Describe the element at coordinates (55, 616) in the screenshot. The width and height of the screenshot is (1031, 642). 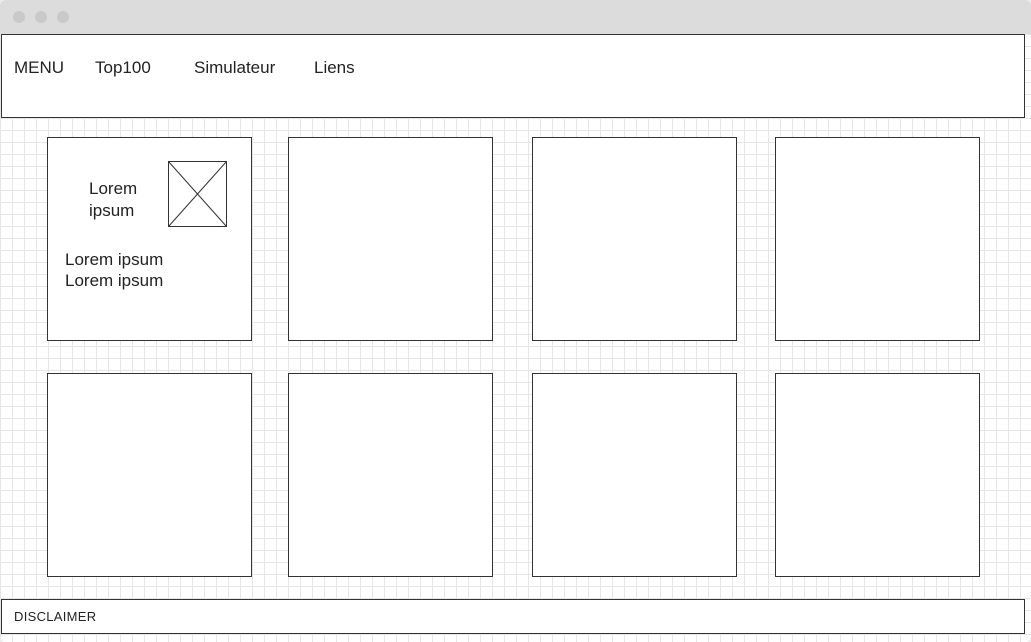
I see `disclaimer-link: DISCLAIMER` at that location.